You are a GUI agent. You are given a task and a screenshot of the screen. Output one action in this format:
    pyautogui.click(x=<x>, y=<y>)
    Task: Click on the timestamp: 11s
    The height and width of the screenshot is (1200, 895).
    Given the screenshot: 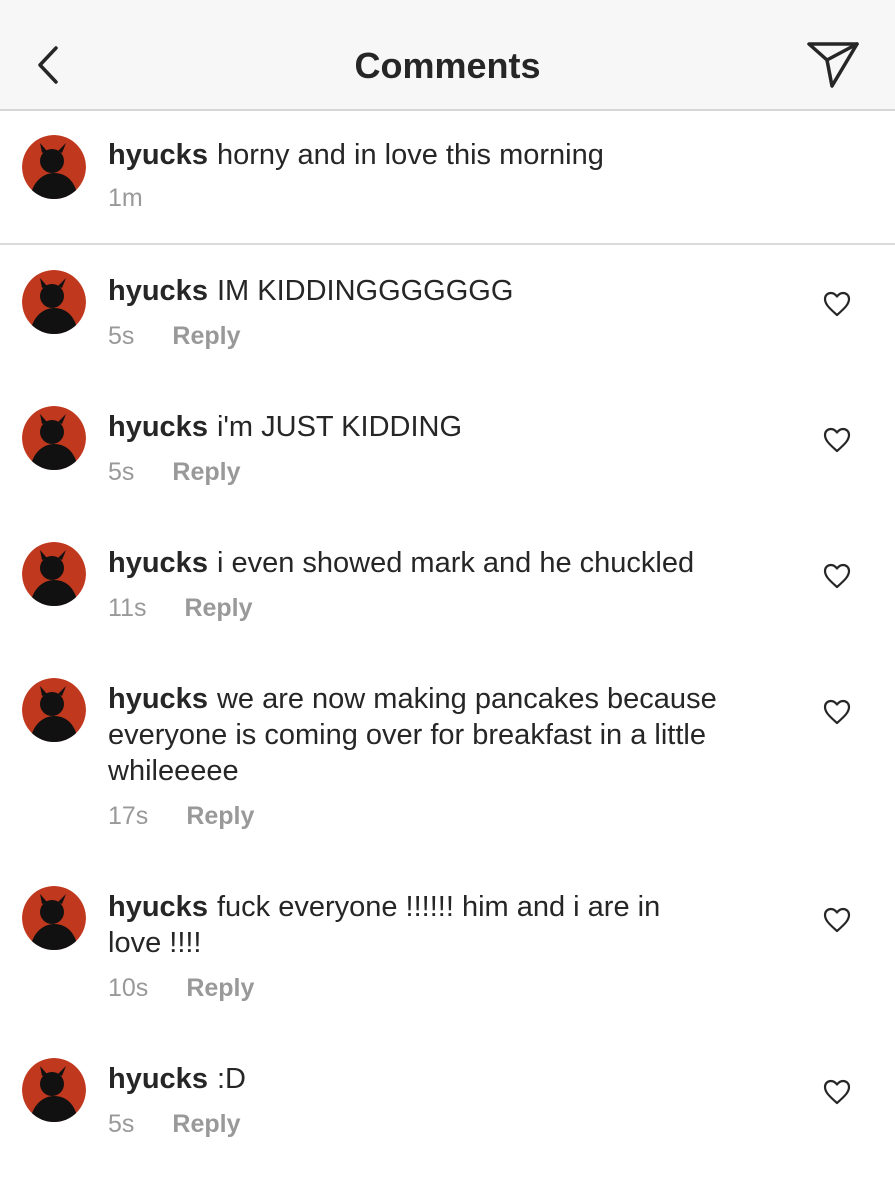 What is the action you would take?
    pyautogui.click(x=127, y=608)
    